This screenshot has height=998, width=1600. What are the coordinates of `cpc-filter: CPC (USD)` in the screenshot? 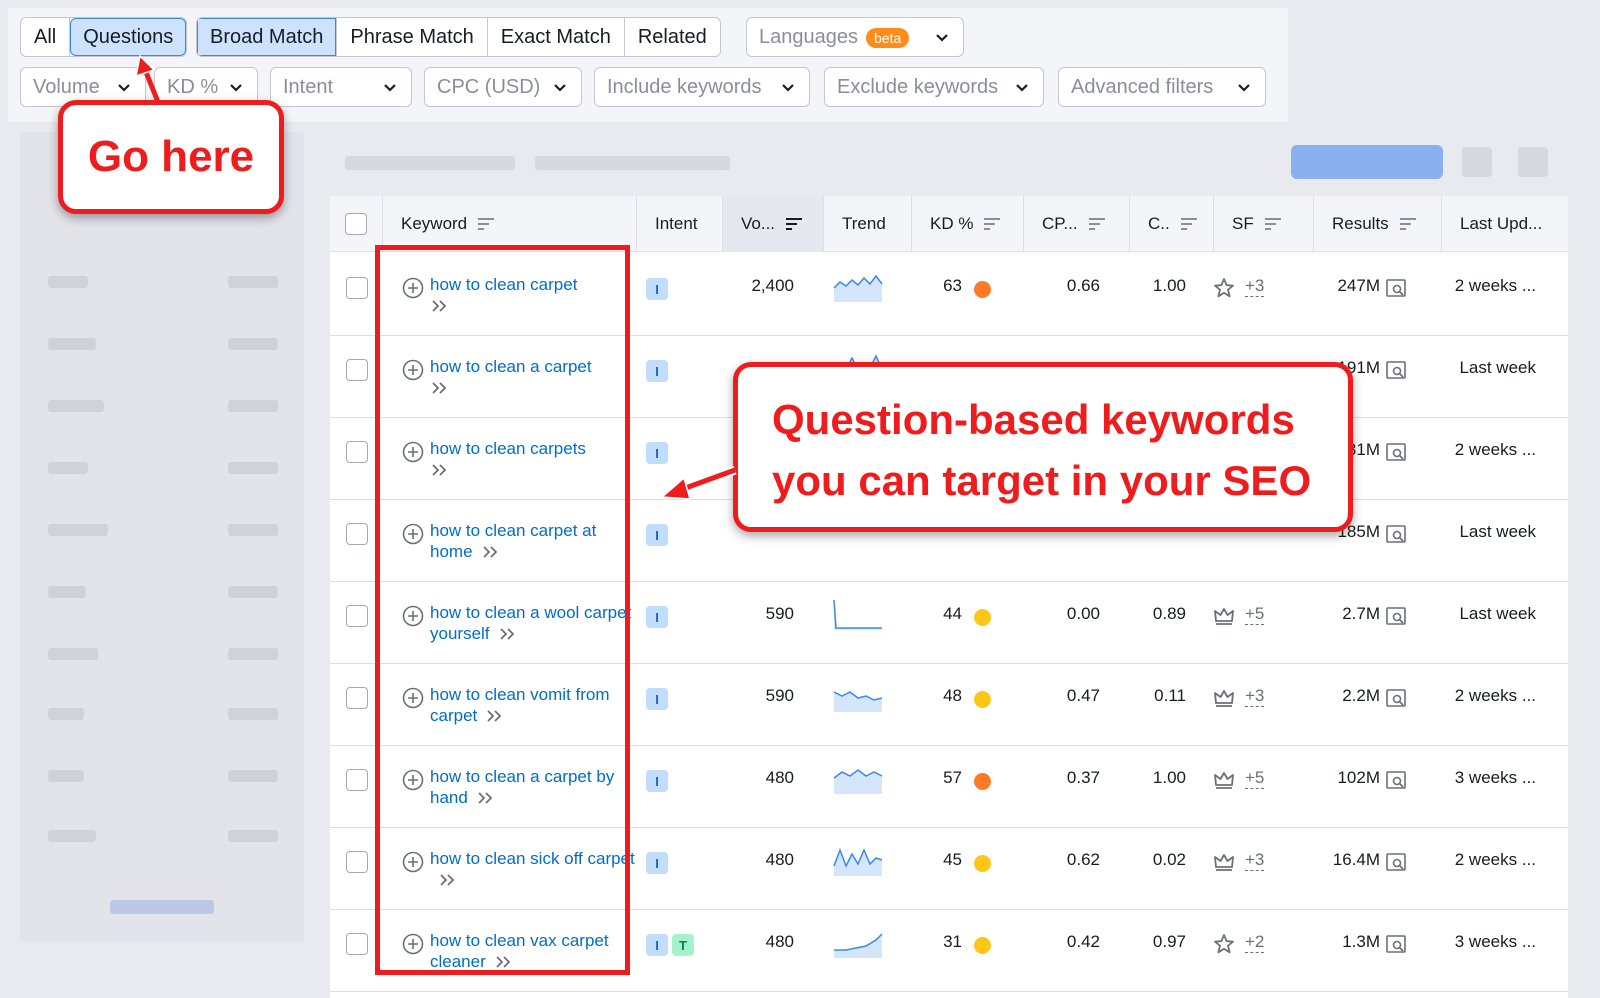 It's located at (503, 87).